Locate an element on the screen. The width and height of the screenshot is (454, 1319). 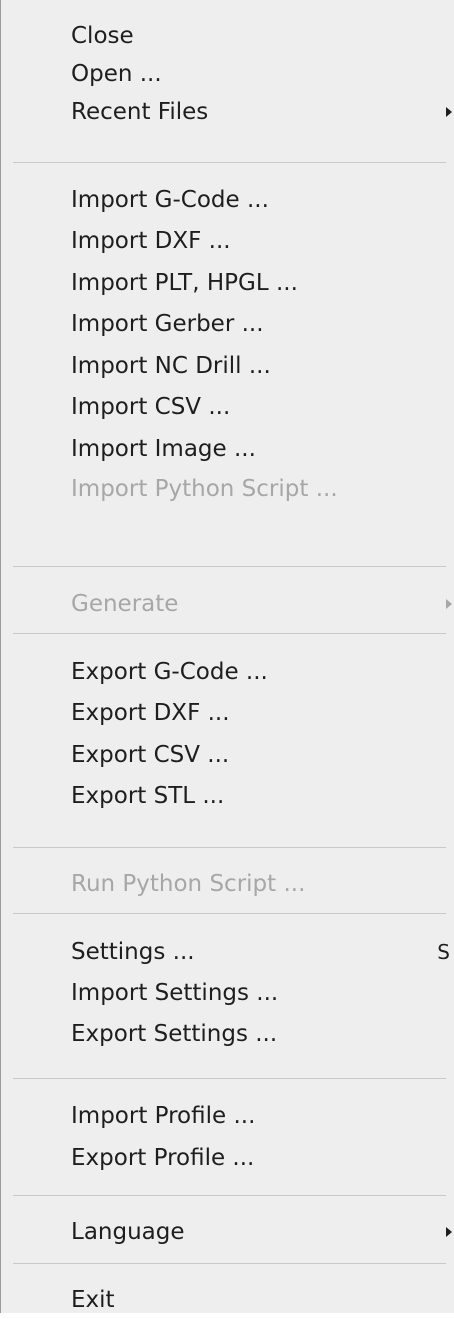
menu-item-recent-files: Recent Files is located at coordinates (228, 112).